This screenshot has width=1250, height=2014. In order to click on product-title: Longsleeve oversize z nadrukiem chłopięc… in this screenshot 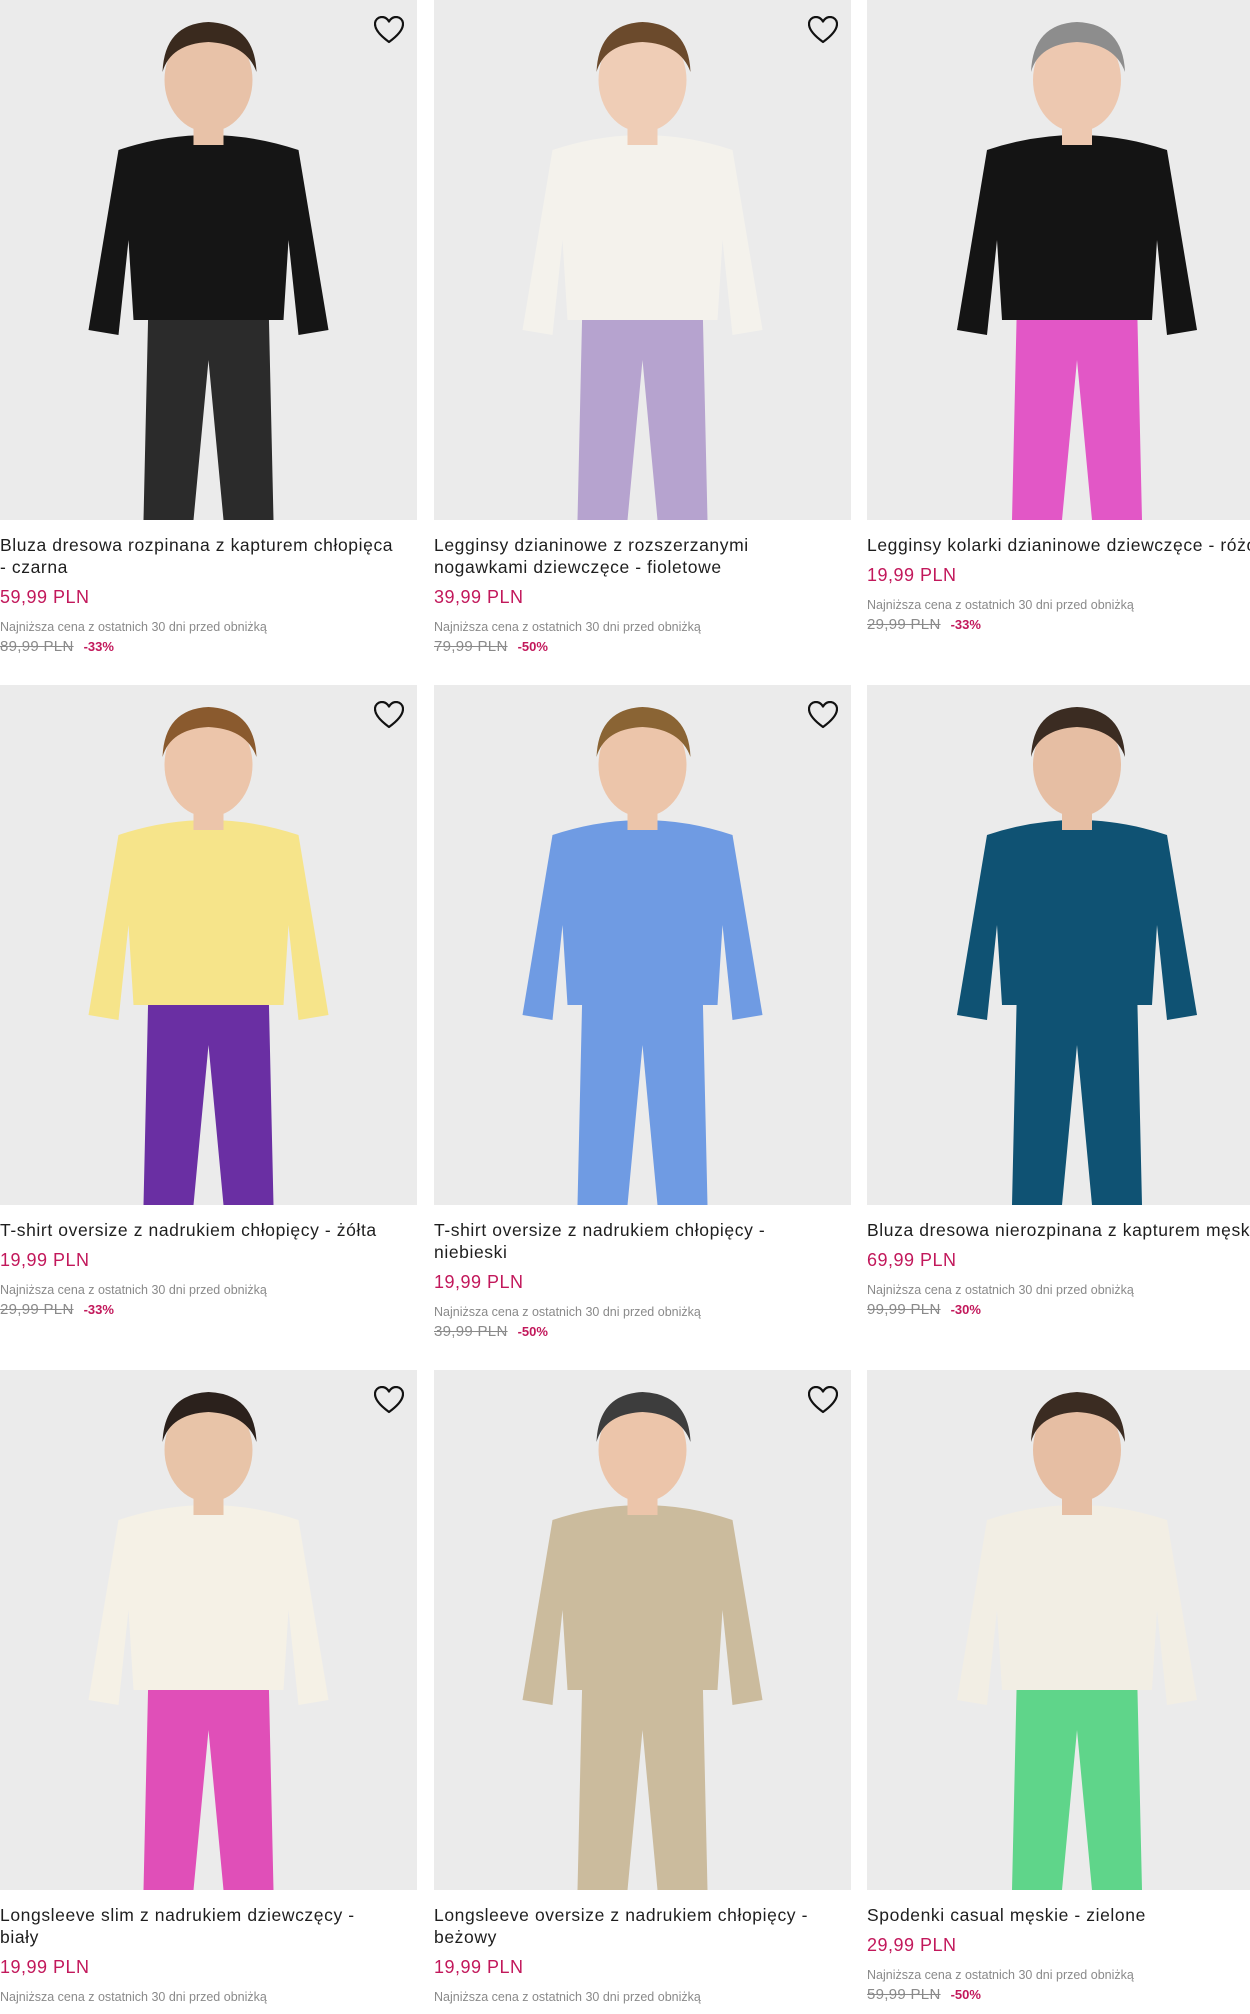, I will do `click(642, 1926)`.